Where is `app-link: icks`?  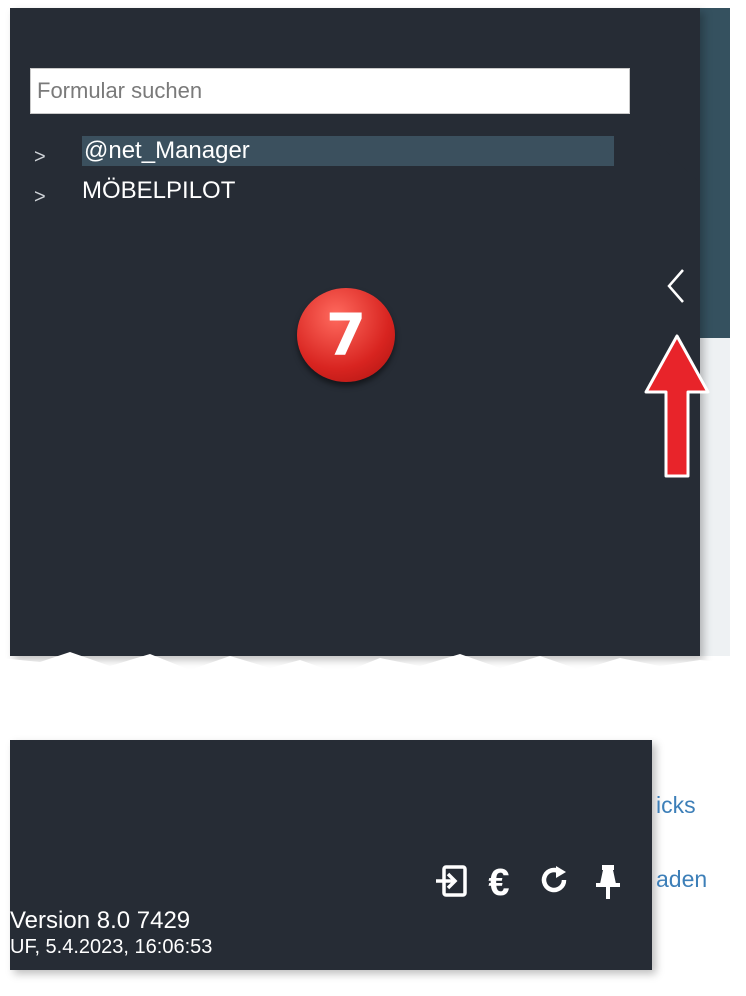
app-link: icks is located at coordinates (676, 805).